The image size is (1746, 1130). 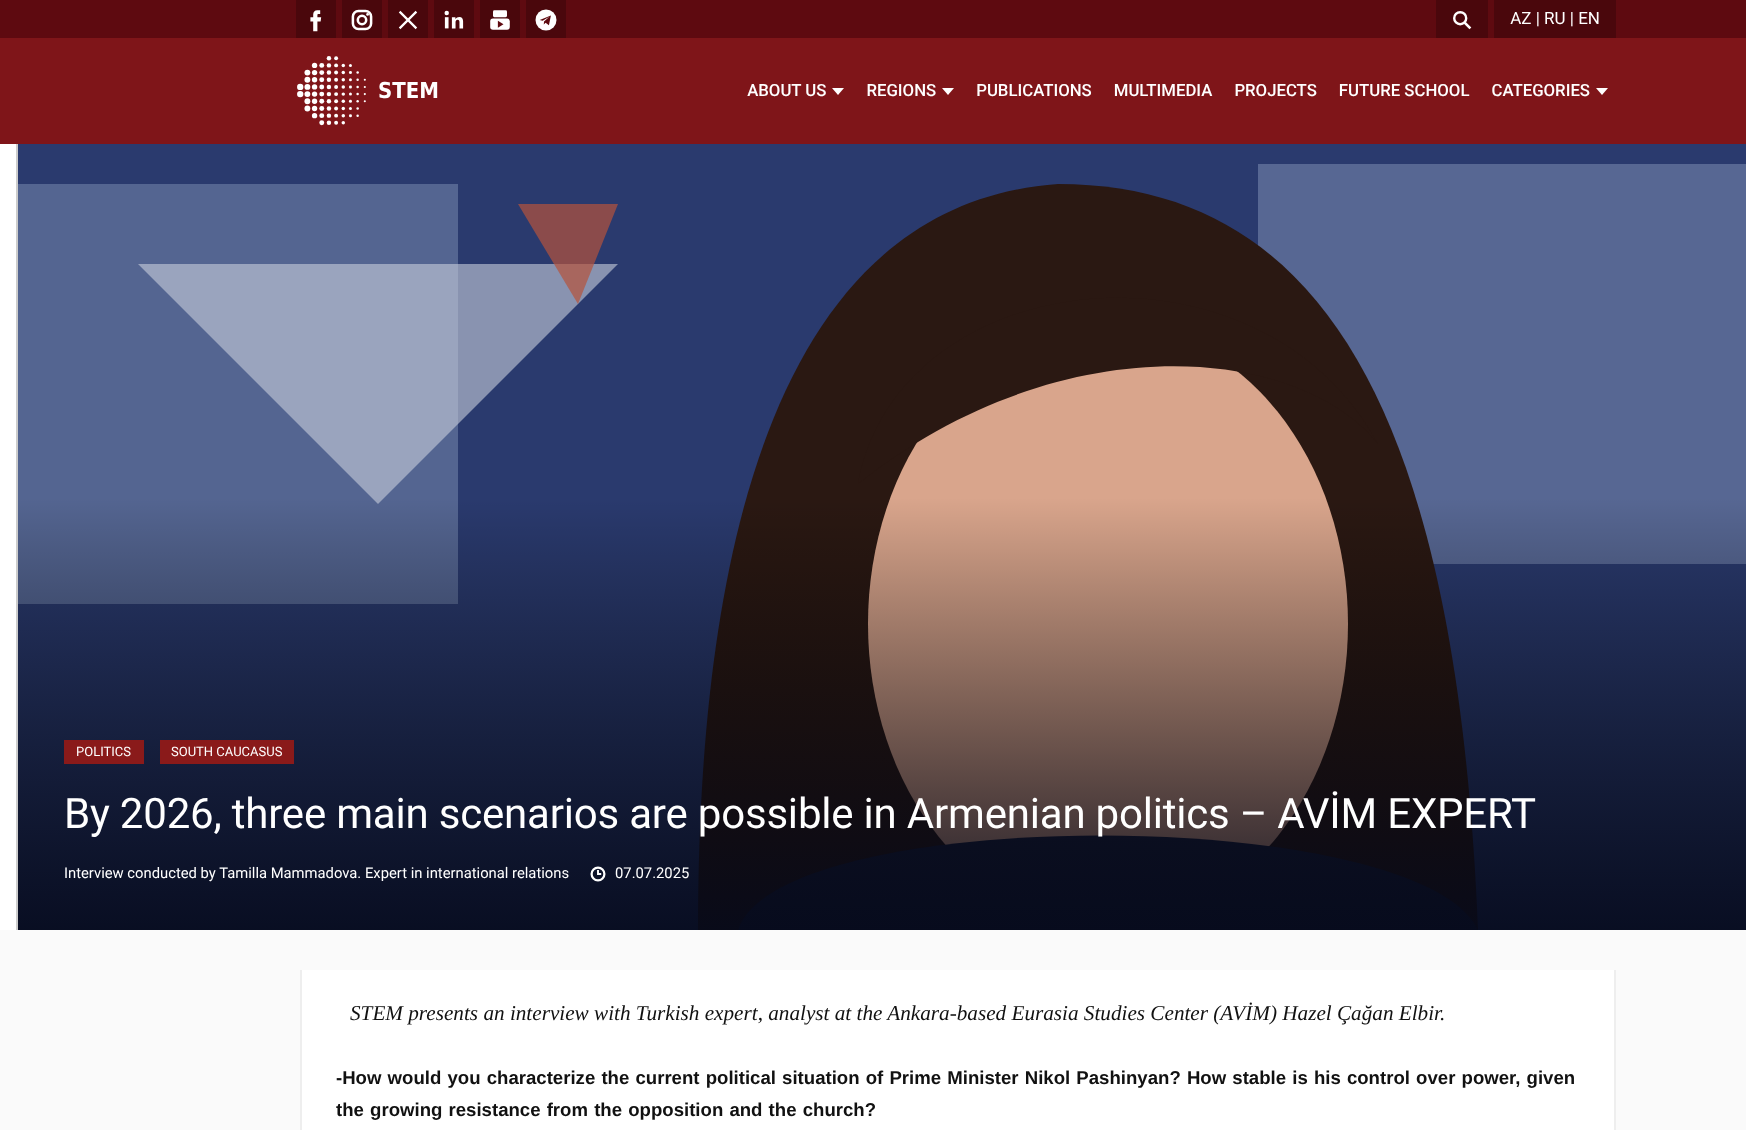 I want to click on youtube-icon, so click(x=500, y=19).